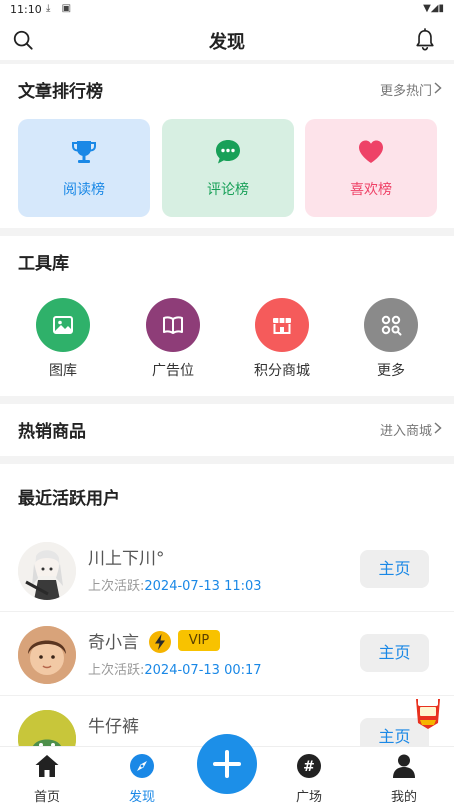 The image size is (454, 807). Describe the element at coordinates (282, 371) in the screenshot. I see `tool-points-mall-label: 积分商城` at that location.